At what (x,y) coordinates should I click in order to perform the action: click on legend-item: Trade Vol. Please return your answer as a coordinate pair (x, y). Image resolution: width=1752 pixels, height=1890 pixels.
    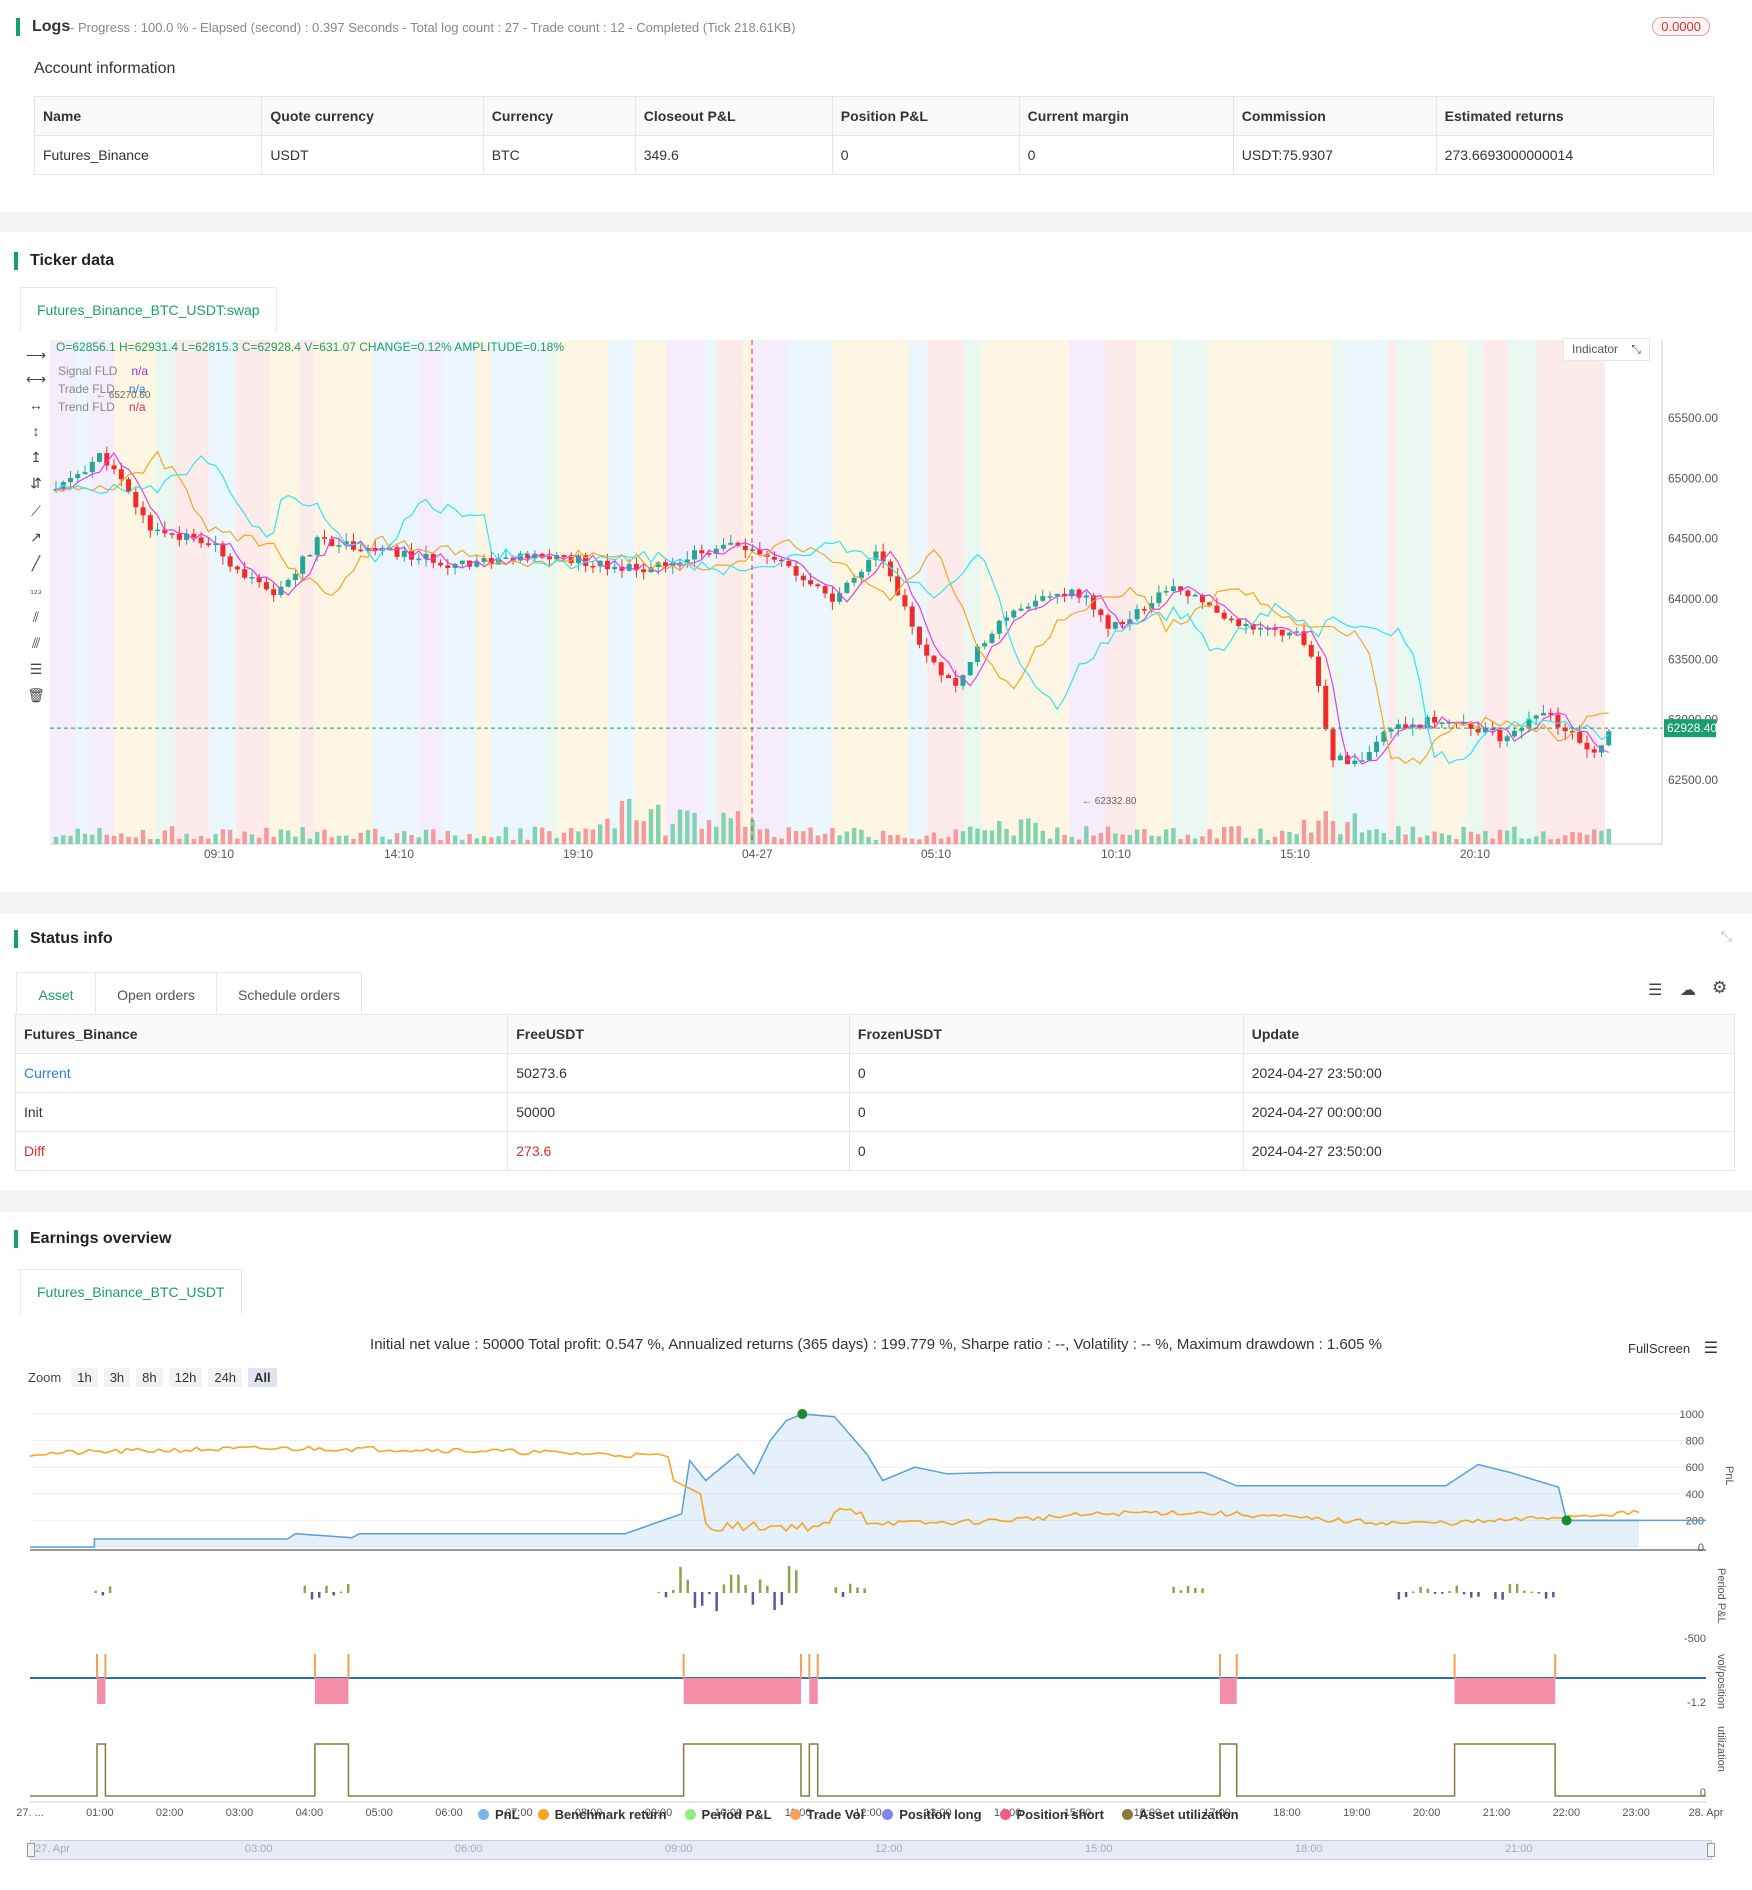
    Looking at the image, I should click on (826, 1814).